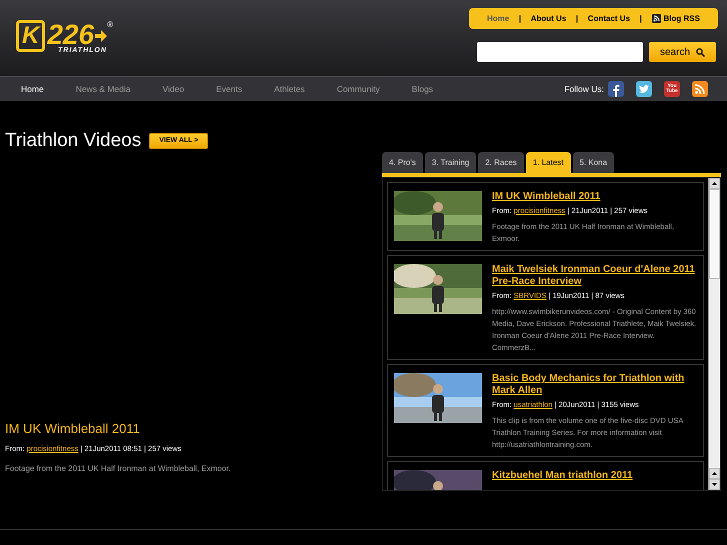 The image size is (727, 545). I want to click on tab: 5. Kona, so click(593, 162).